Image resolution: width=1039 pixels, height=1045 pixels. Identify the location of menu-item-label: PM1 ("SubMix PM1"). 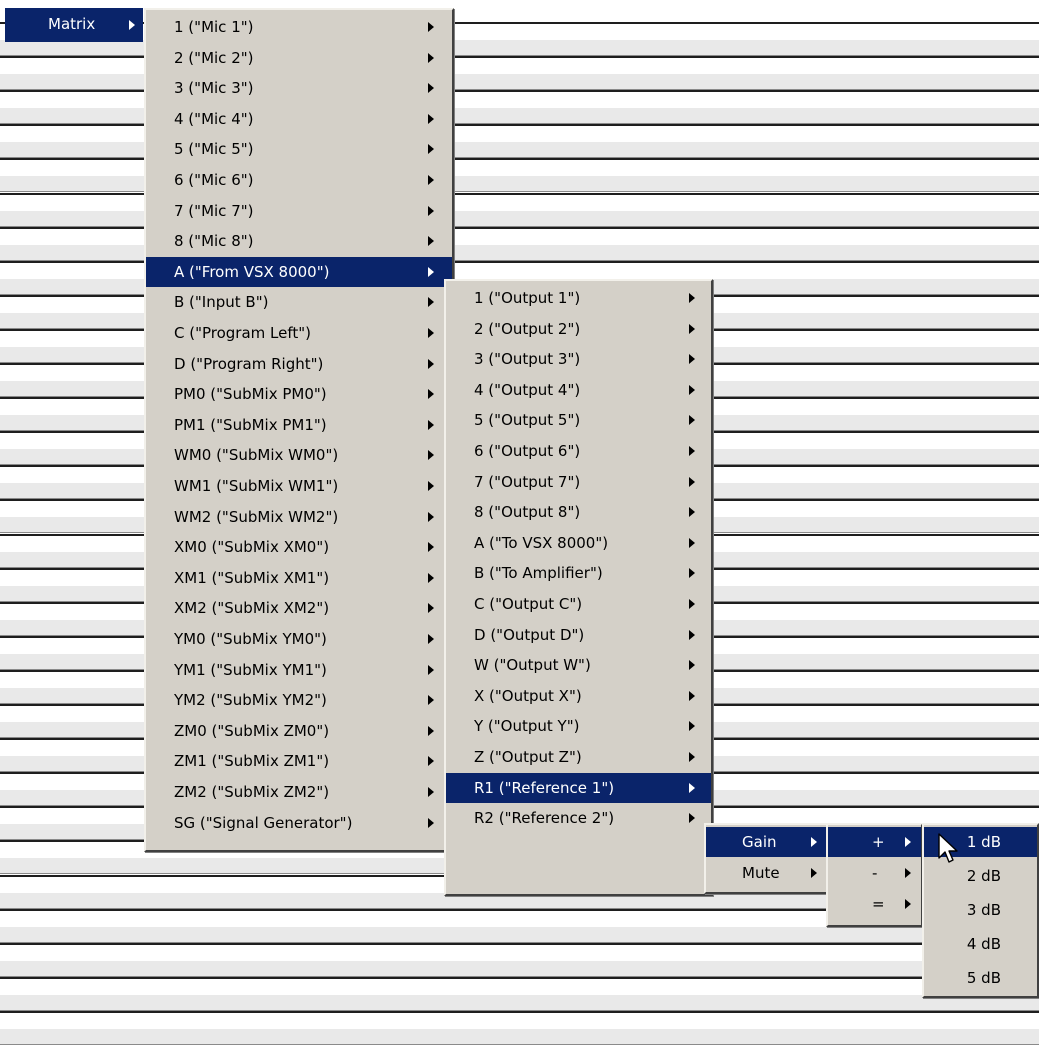
(250, 424).